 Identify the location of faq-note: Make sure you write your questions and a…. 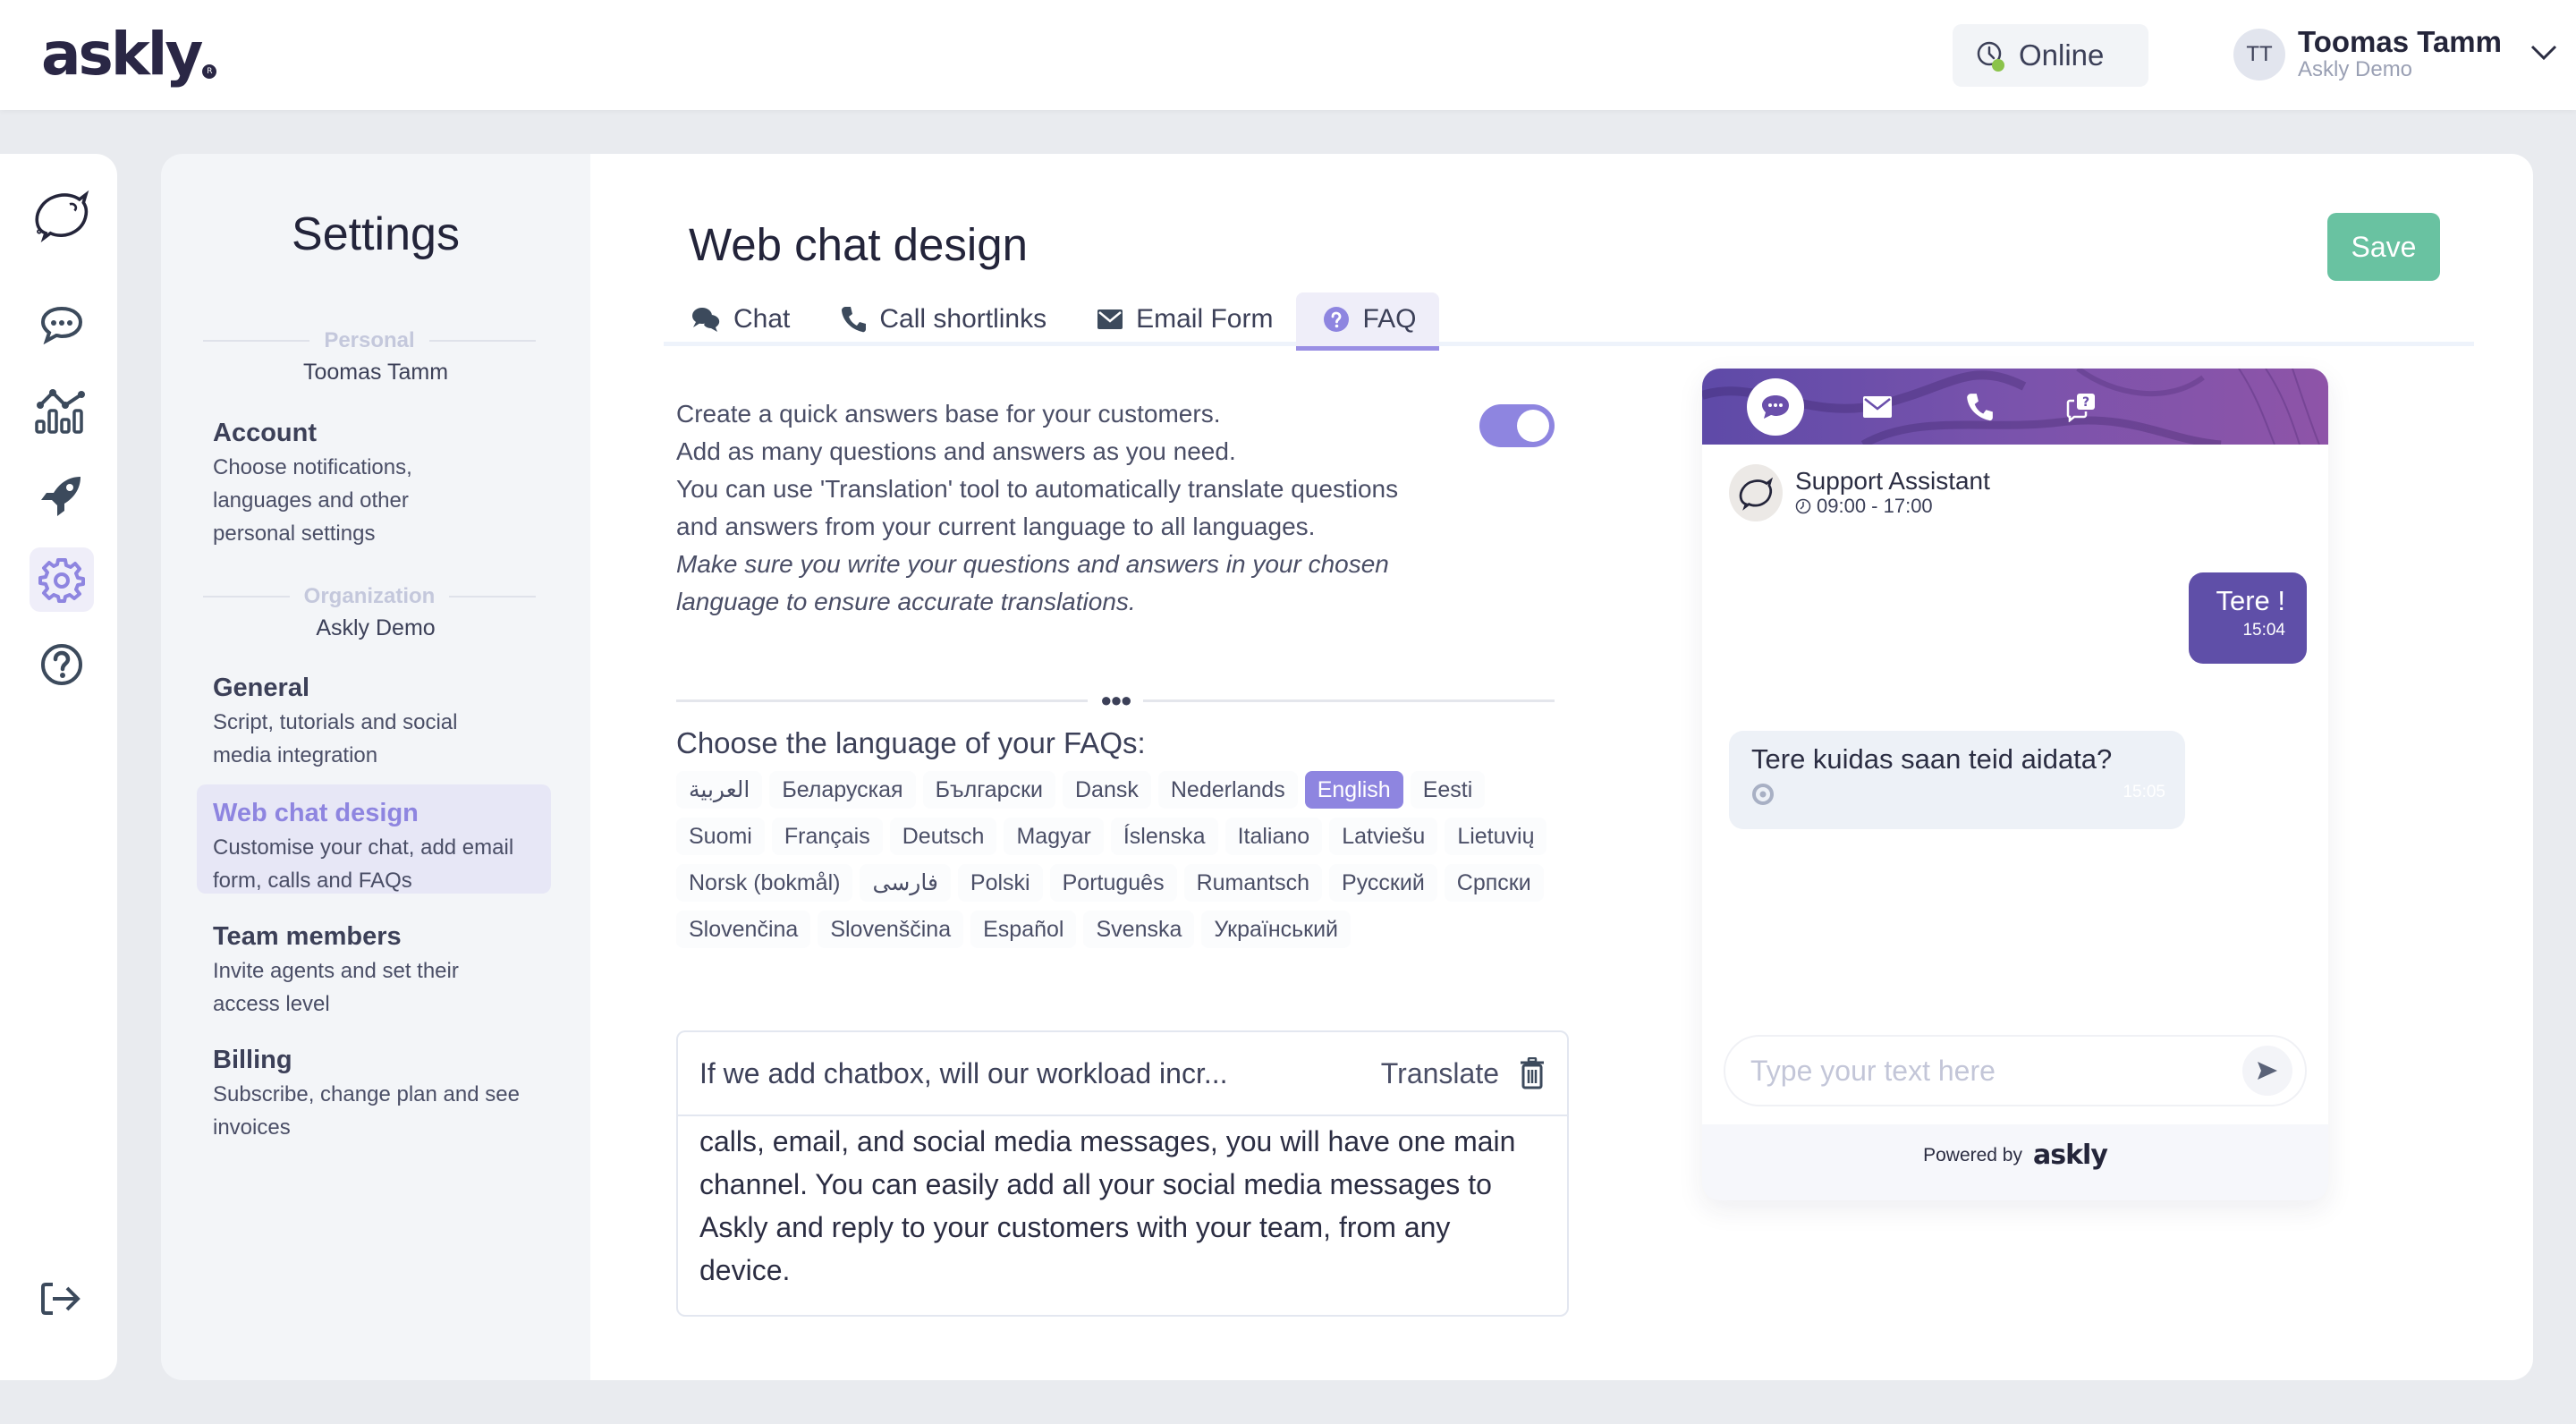
(1032, 582).